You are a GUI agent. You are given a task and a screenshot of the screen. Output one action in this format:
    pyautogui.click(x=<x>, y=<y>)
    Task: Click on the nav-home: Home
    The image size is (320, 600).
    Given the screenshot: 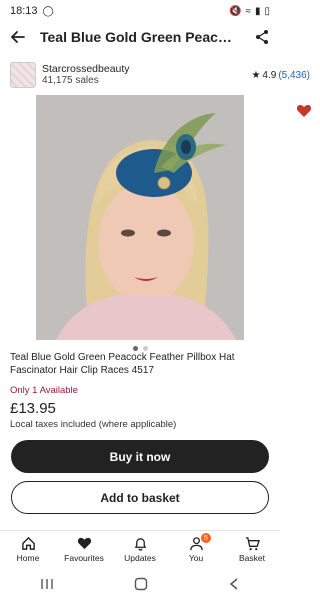 What is the action you would take?
    pyautogui.click(x=28, y=549)
    